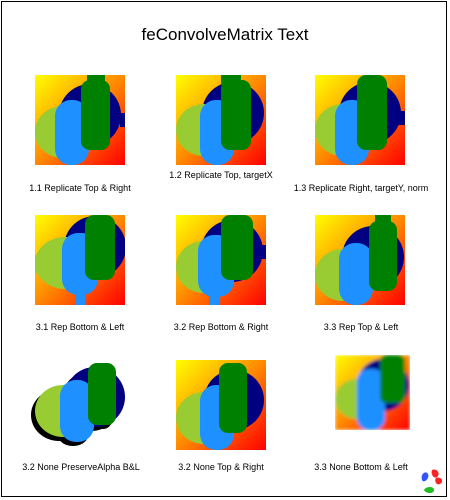 The height and width of the screenshot is (500, 450). I want to click on tile-1-3-replicate-right-targety-norm, so click(360, 120).